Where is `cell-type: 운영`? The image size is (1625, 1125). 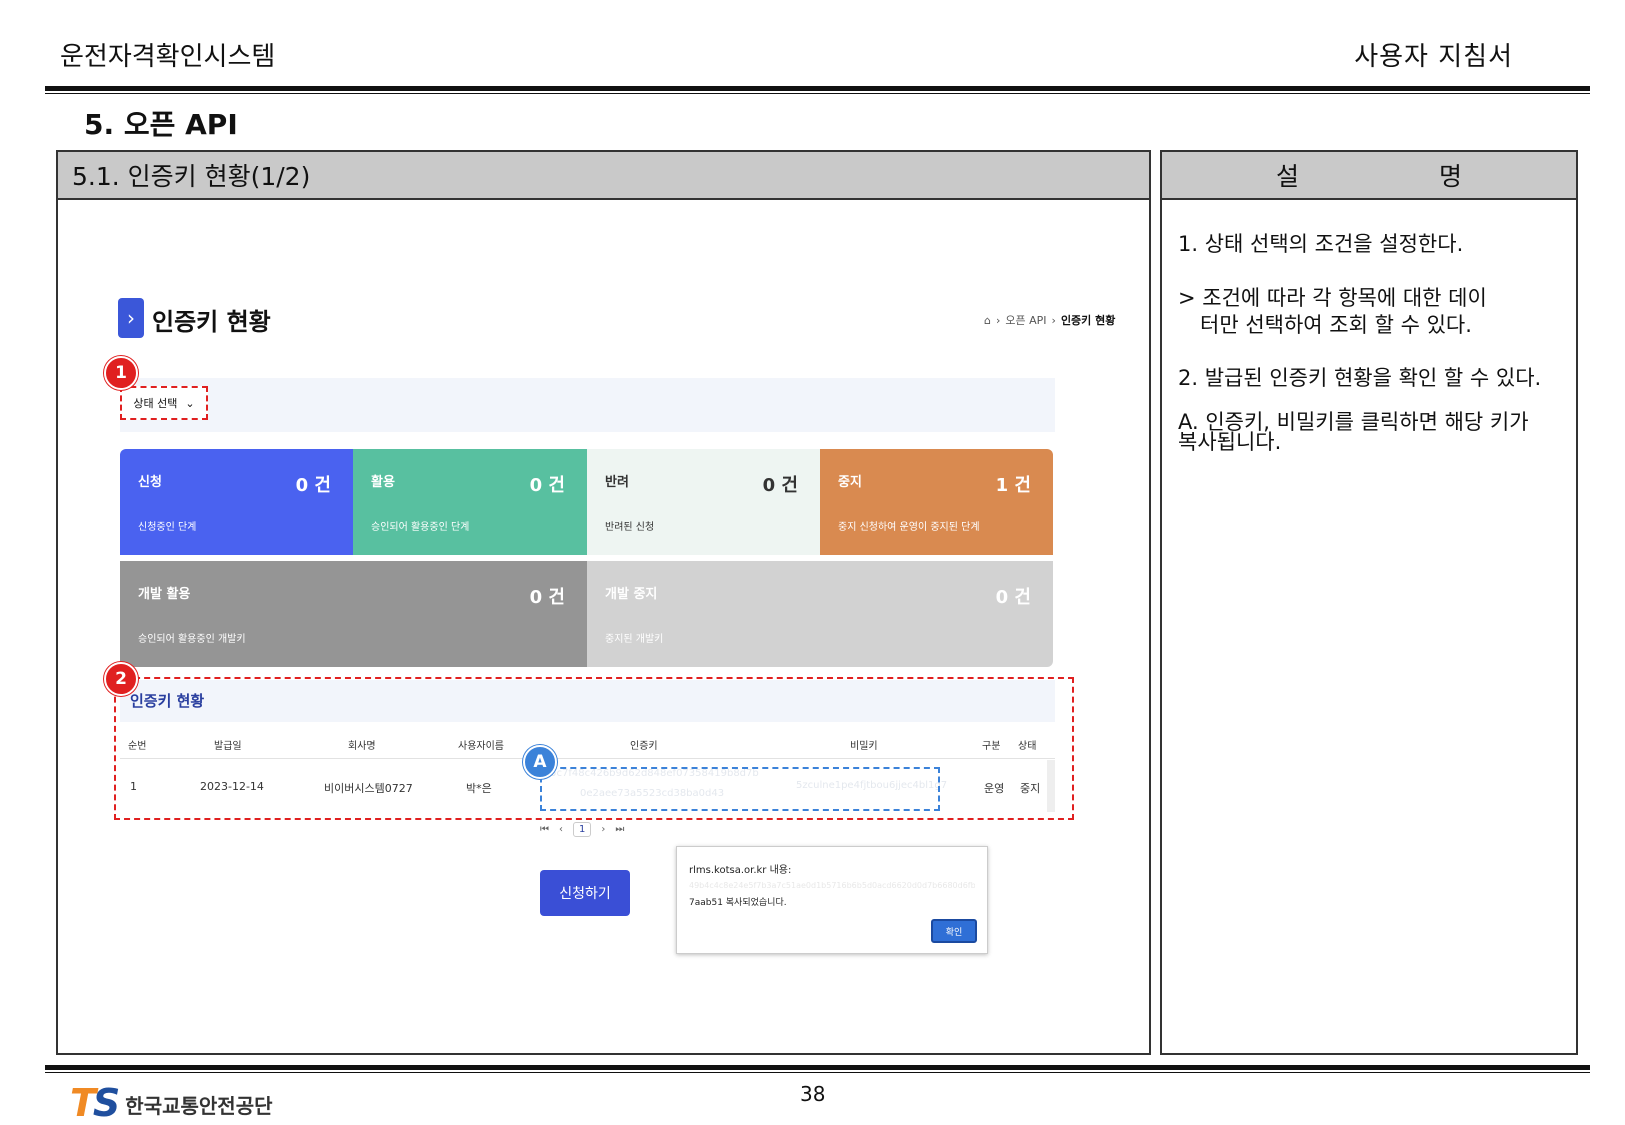
cell-type: 운영 is located at coordinates (994, 788).